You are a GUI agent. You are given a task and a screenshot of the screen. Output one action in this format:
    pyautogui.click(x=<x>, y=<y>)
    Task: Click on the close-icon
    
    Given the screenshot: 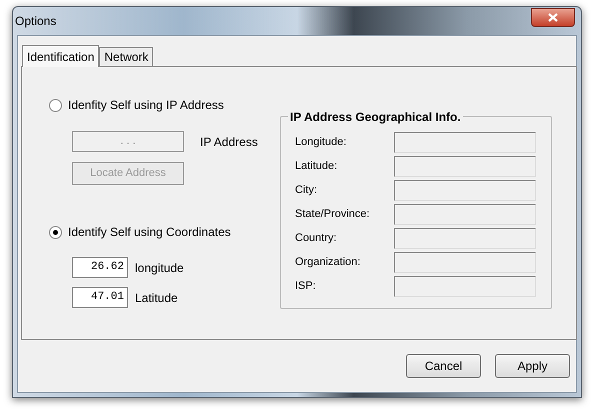 What is the action you would take?
    pyautogui.click(x=553, y=17)
    